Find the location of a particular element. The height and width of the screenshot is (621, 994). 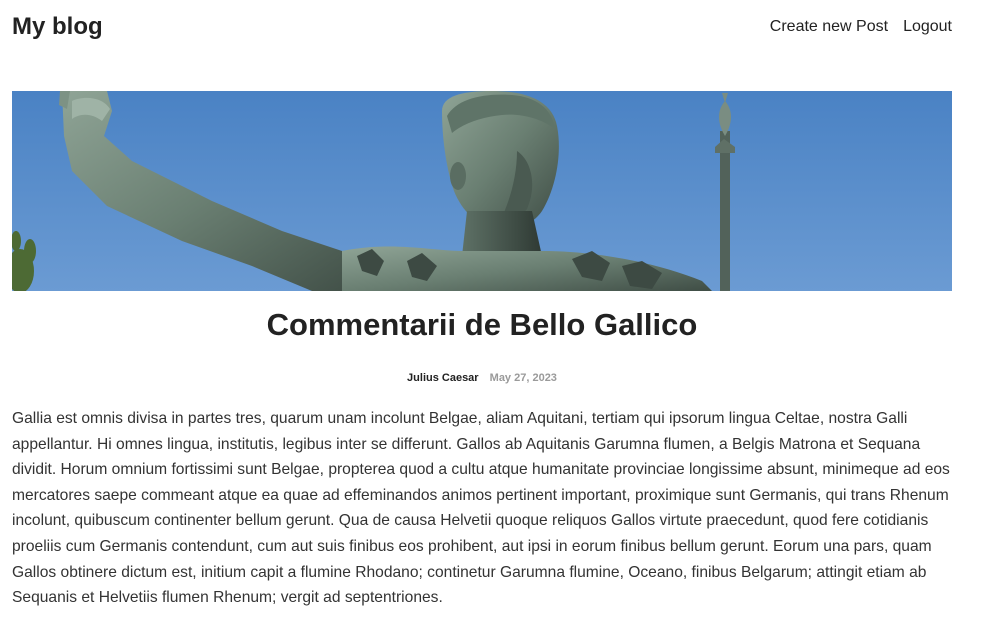

site-header: My blog Create new Post Logout is located at coordinates (482, 28).